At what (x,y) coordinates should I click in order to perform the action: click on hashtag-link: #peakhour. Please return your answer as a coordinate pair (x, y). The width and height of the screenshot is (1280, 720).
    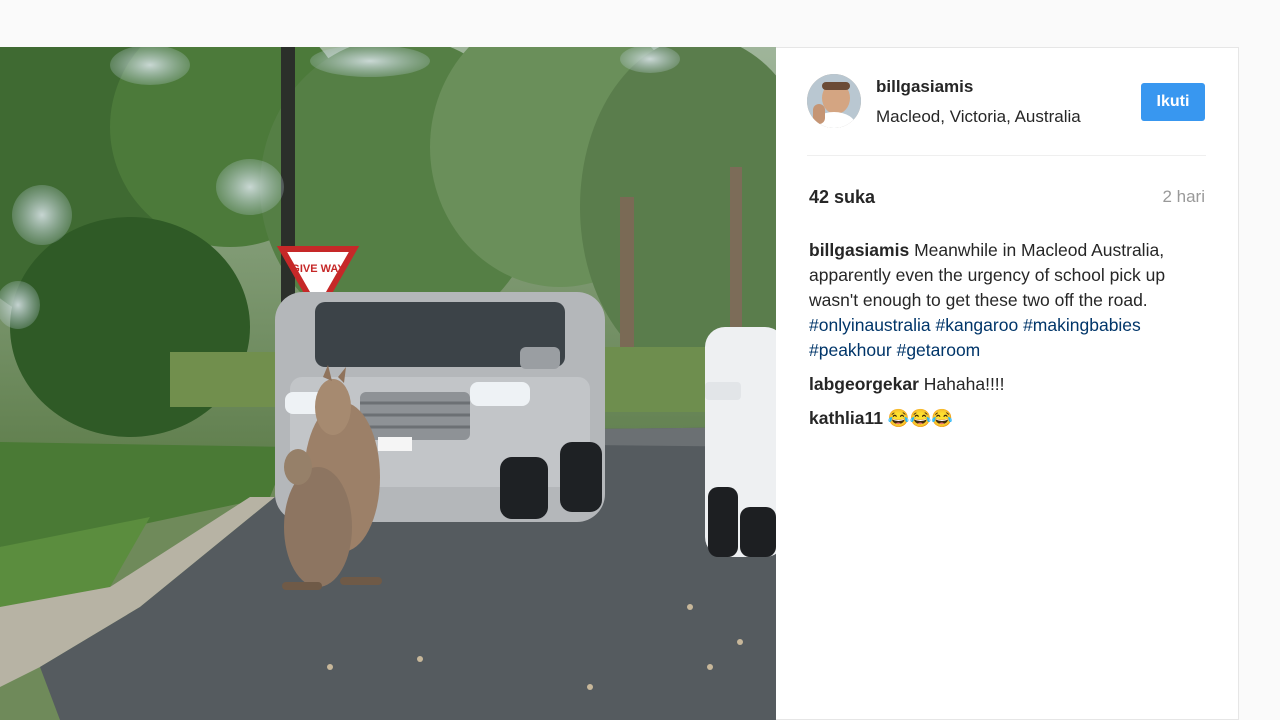
    Looking at the image, I should click on (850, 350).